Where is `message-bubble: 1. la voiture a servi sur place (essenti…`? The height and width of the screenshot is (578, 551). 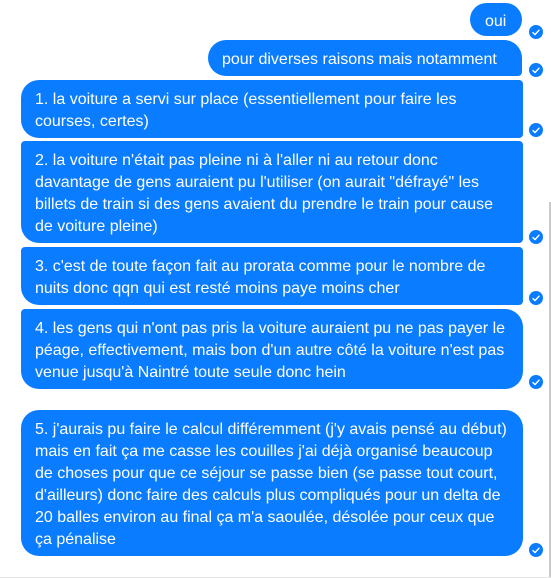
message-bubble: 1. la voiture a servi sur place (essenti… is located at coordinates (272, 109).